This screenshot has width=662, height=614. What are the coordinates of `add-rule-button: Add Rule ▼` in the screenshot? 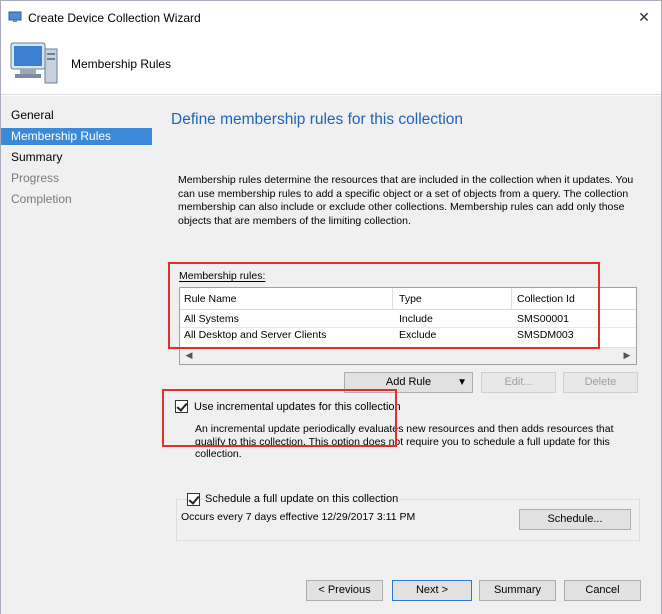 It's located at (408, 382).